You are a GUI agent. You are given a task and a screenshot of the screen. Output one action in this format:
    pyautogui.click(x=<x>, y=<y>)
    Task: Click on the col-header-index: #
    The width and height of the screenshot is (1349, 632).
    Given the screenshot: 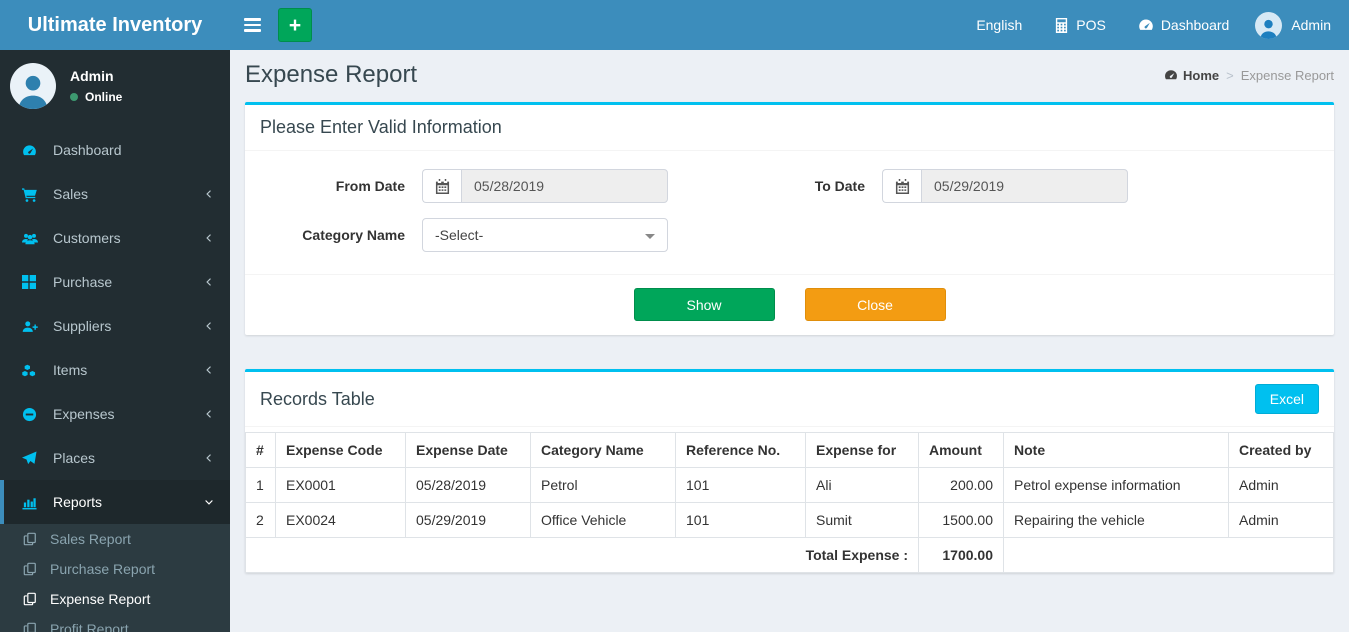 What is the action you would take?
    pyautogui.click(x=260, y=450)
    